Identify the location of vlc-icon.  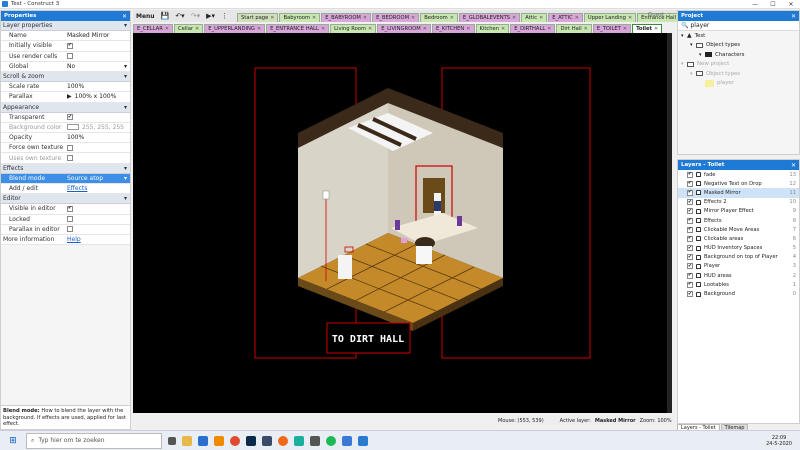
(219, 440).